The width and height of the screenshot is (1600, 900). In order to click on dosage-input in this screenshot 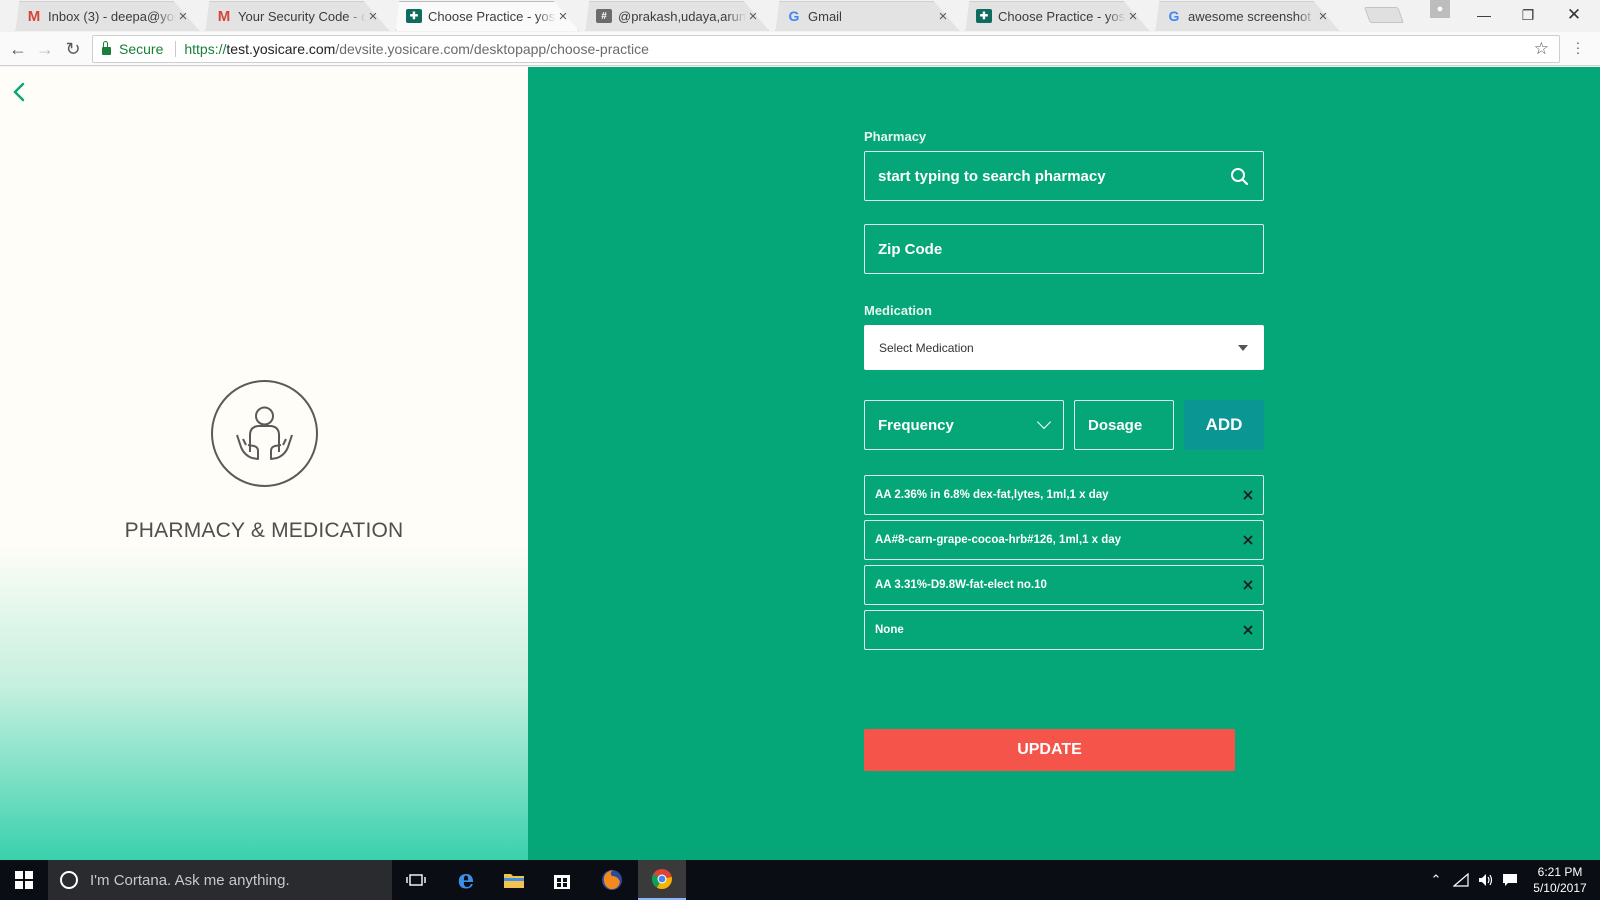, I will do `click(1124, 425)`.